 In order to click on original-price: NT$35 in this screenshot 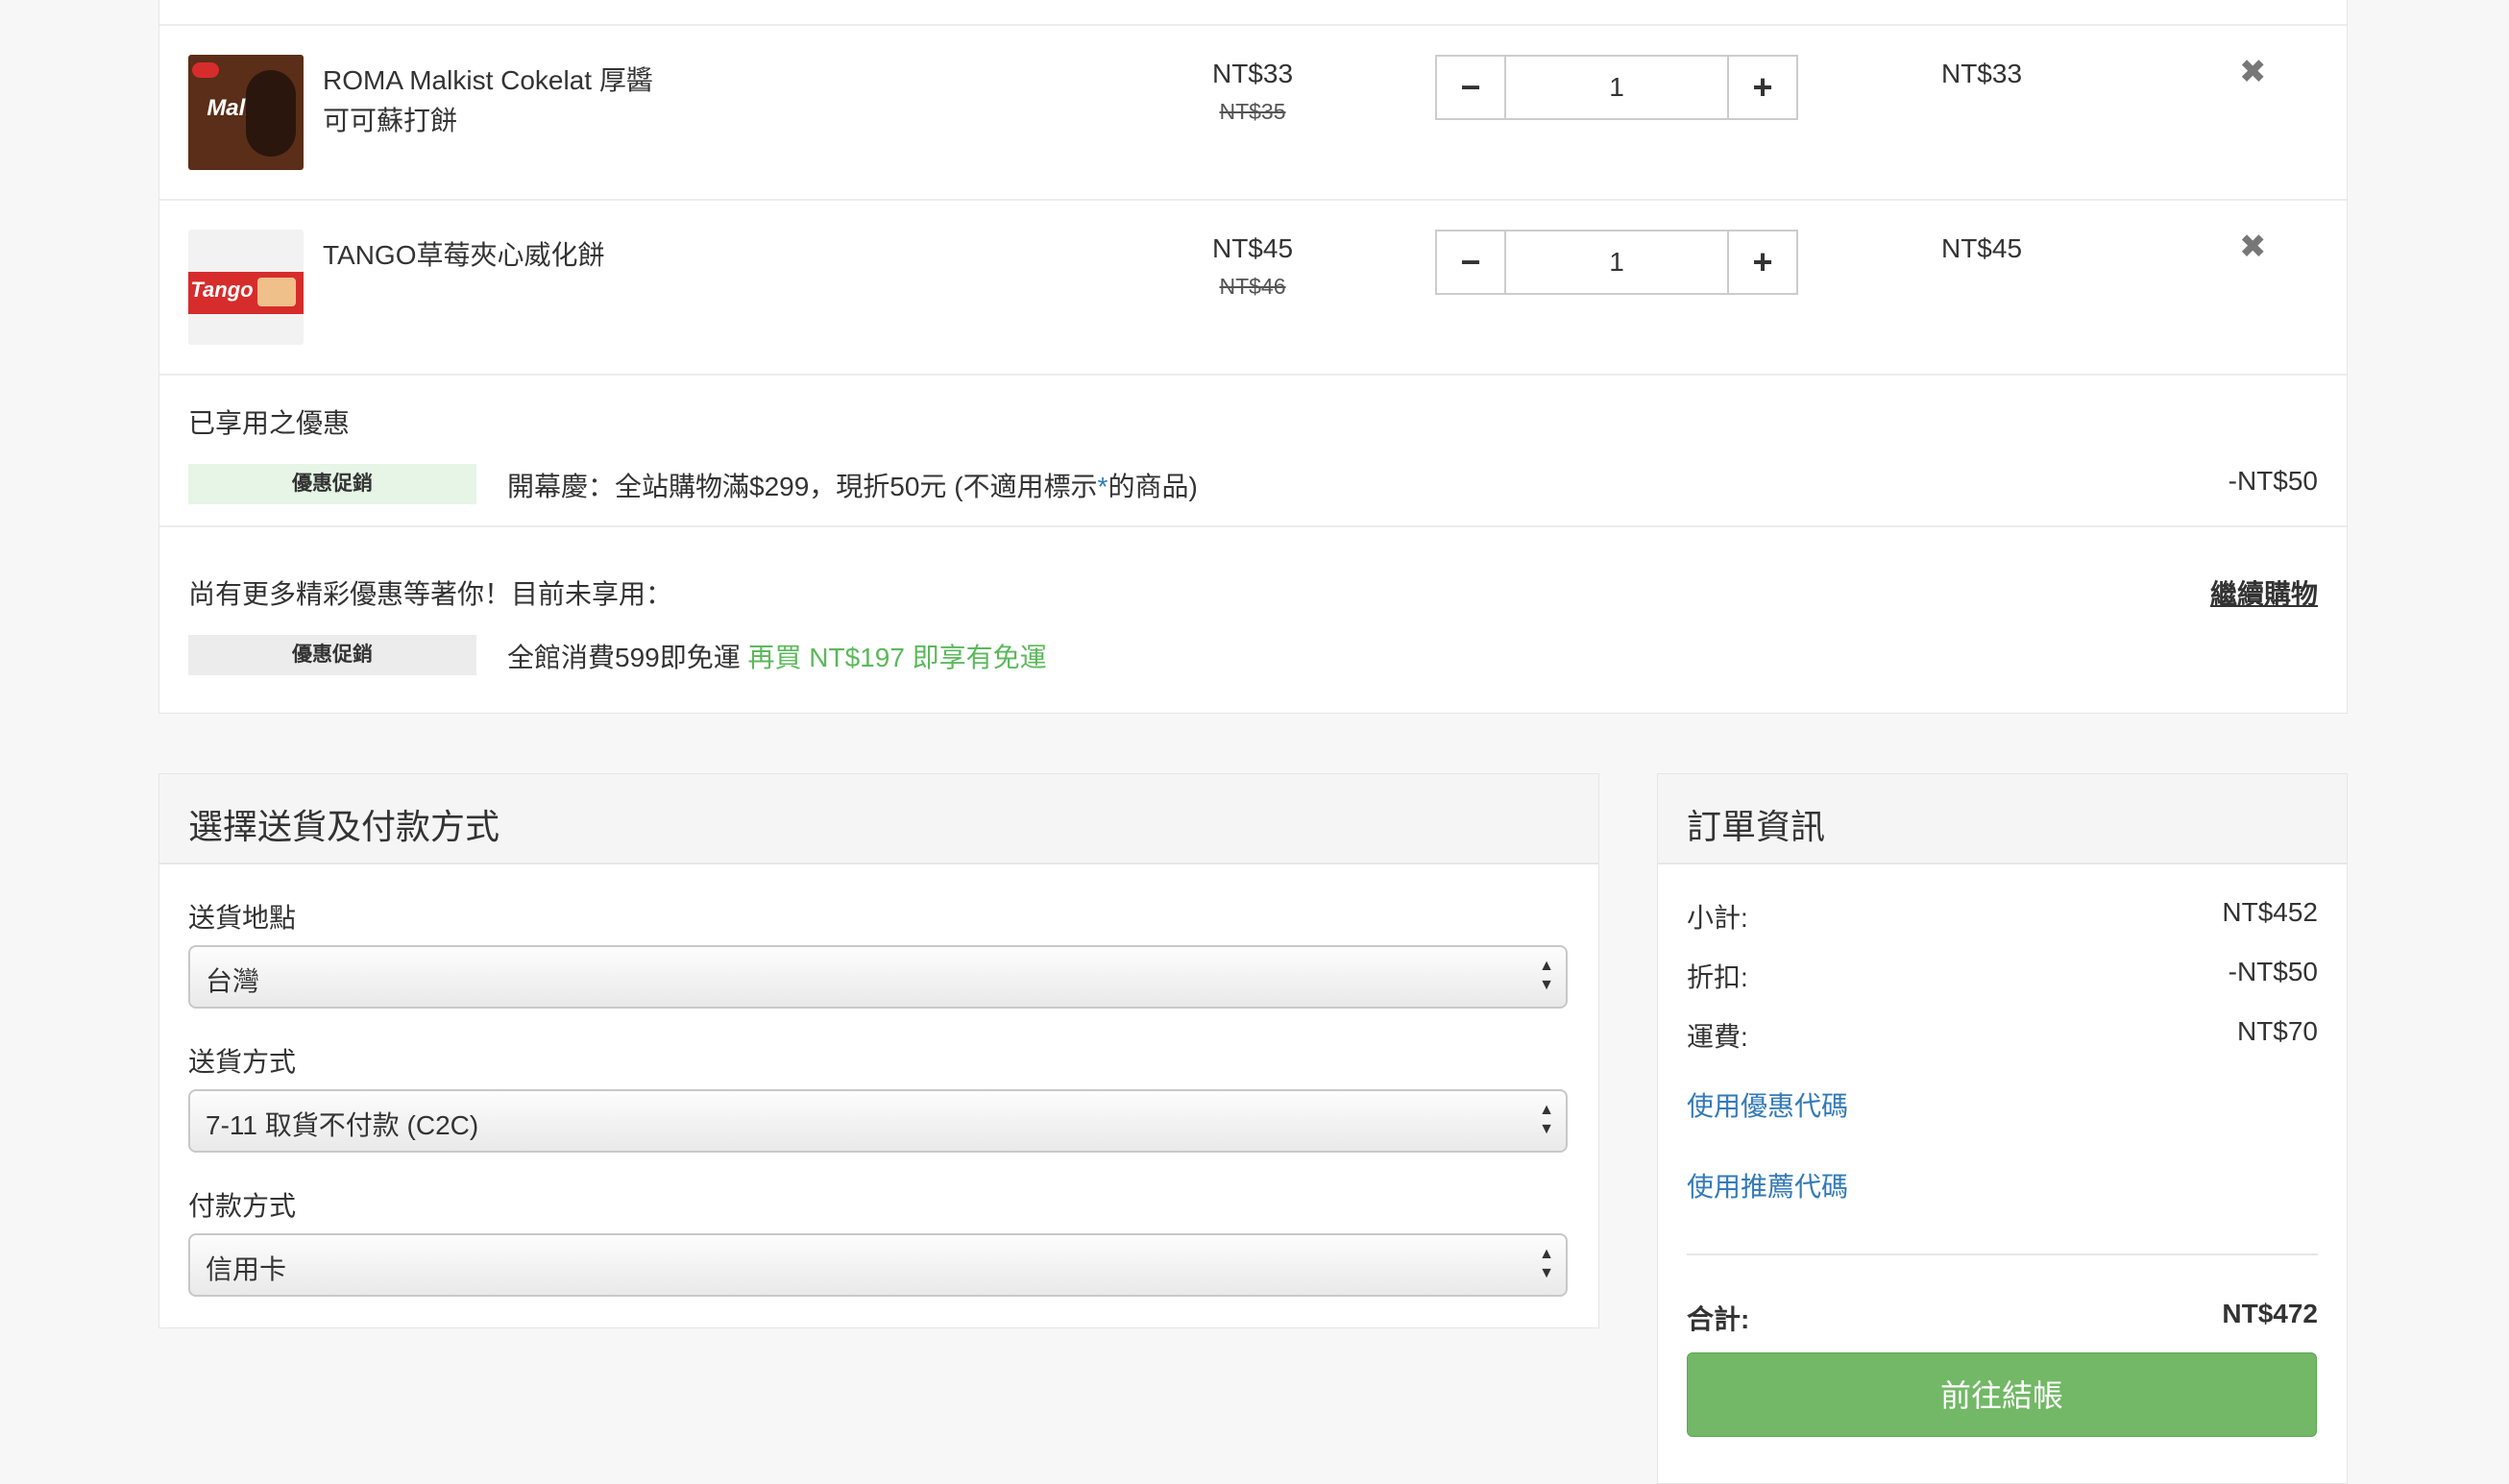, I will do `click(1253, 111)`.